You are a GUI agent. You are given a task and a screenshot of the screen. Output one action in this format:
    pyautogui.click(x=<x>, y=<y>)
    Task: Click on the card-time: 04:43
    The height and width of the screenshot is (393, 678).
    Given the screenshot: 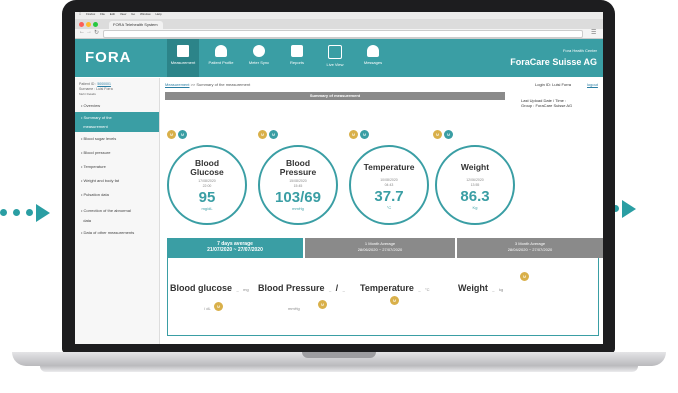 What is the action you would take?
    pyautogui.click(x=389, y=184)
    